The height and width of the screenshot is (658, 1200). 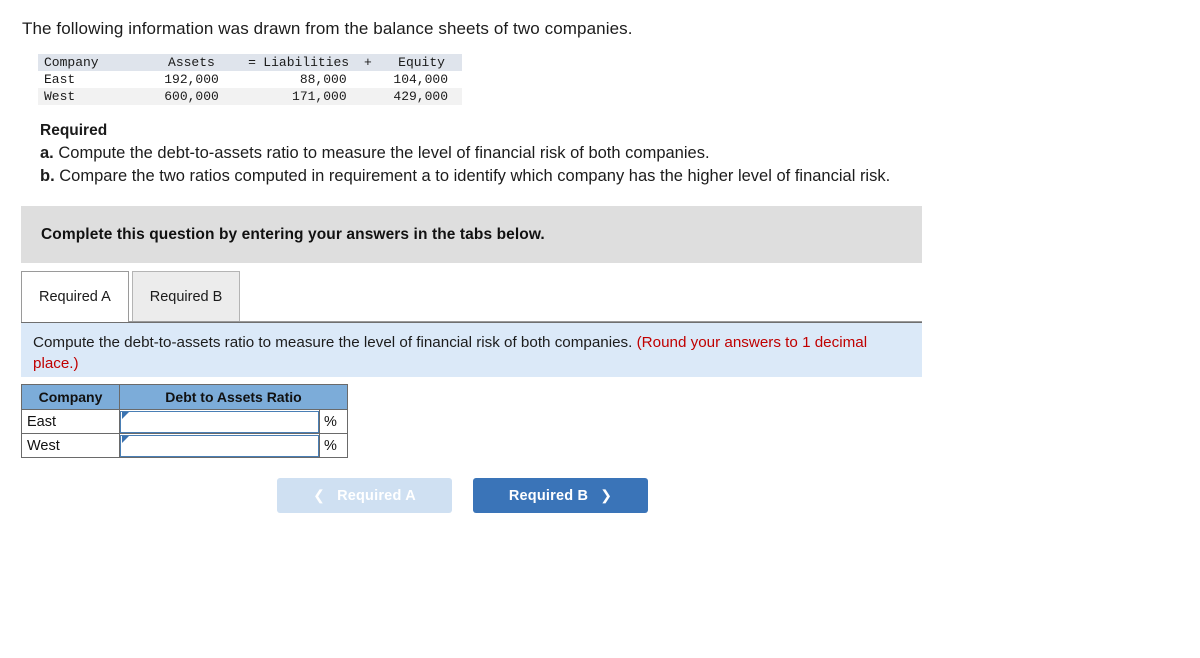 What do you see at coordinates (74, 130) in the screenshot?
I see `required-title: Required` at bounding box center [74, 130].